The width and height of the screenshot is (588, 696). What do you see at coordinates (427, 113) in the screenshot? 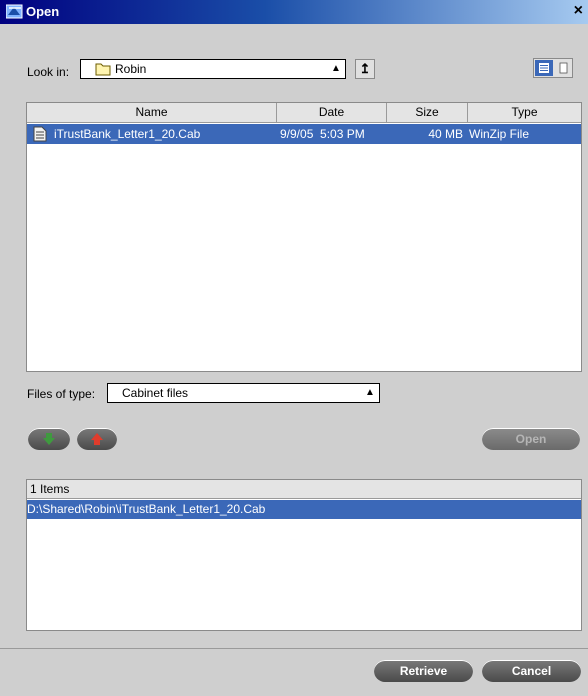
I see `column-header-size: Size` at bounding box center [427, 113].